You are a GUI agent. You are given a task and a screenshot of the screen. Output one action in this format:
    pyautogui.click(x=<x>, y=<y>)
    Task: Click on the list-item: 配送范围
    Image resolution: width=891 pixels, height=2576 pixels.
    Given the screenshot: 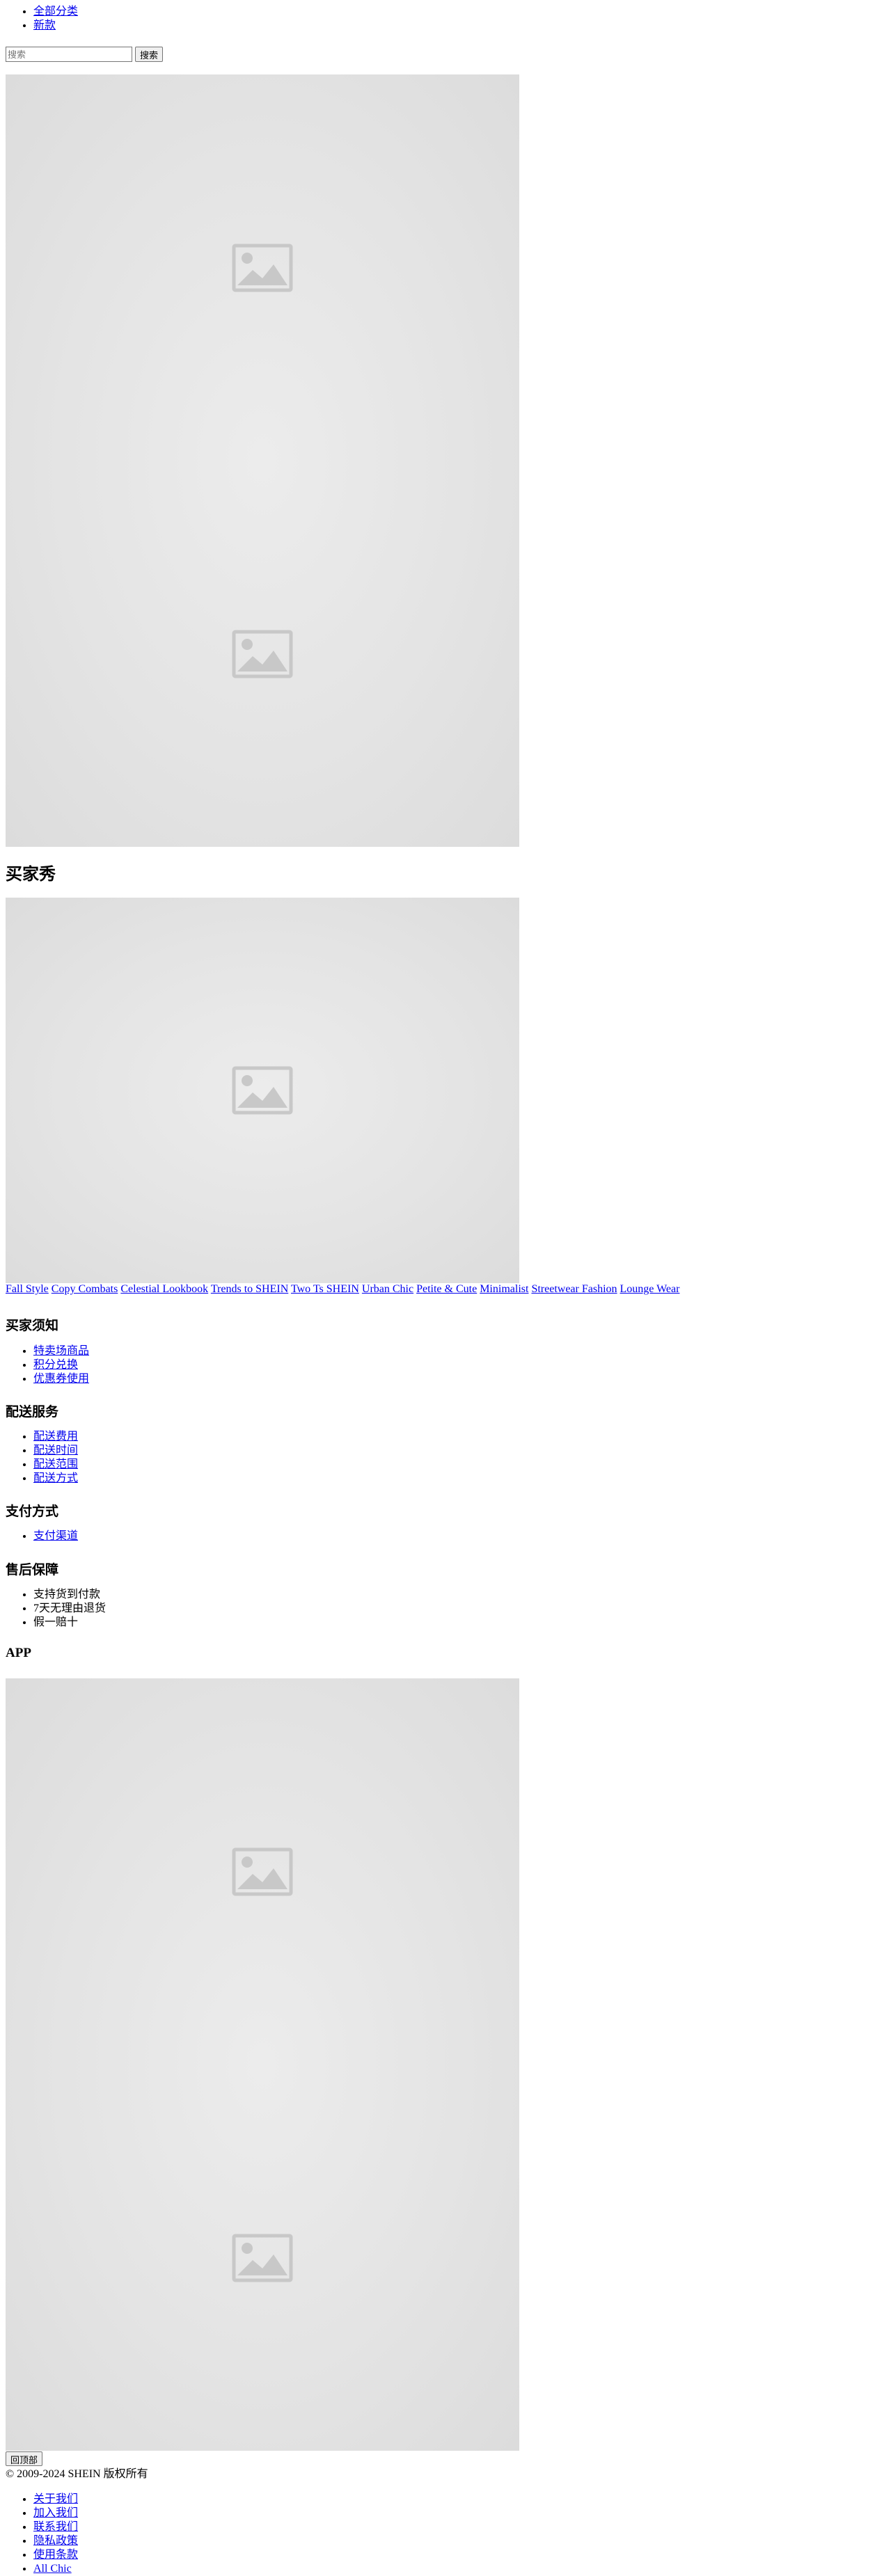 What is the action you would take?
    pyautogui.click(x=55, y=1465)
    